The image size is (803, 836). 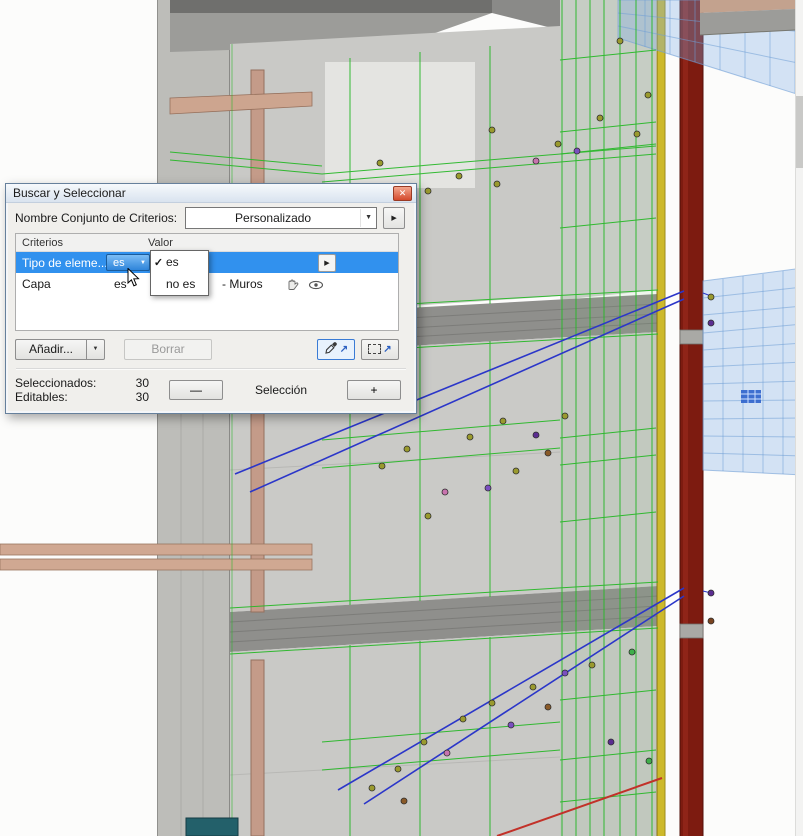 I want to click on teal-element, so click(x=212, y=826).